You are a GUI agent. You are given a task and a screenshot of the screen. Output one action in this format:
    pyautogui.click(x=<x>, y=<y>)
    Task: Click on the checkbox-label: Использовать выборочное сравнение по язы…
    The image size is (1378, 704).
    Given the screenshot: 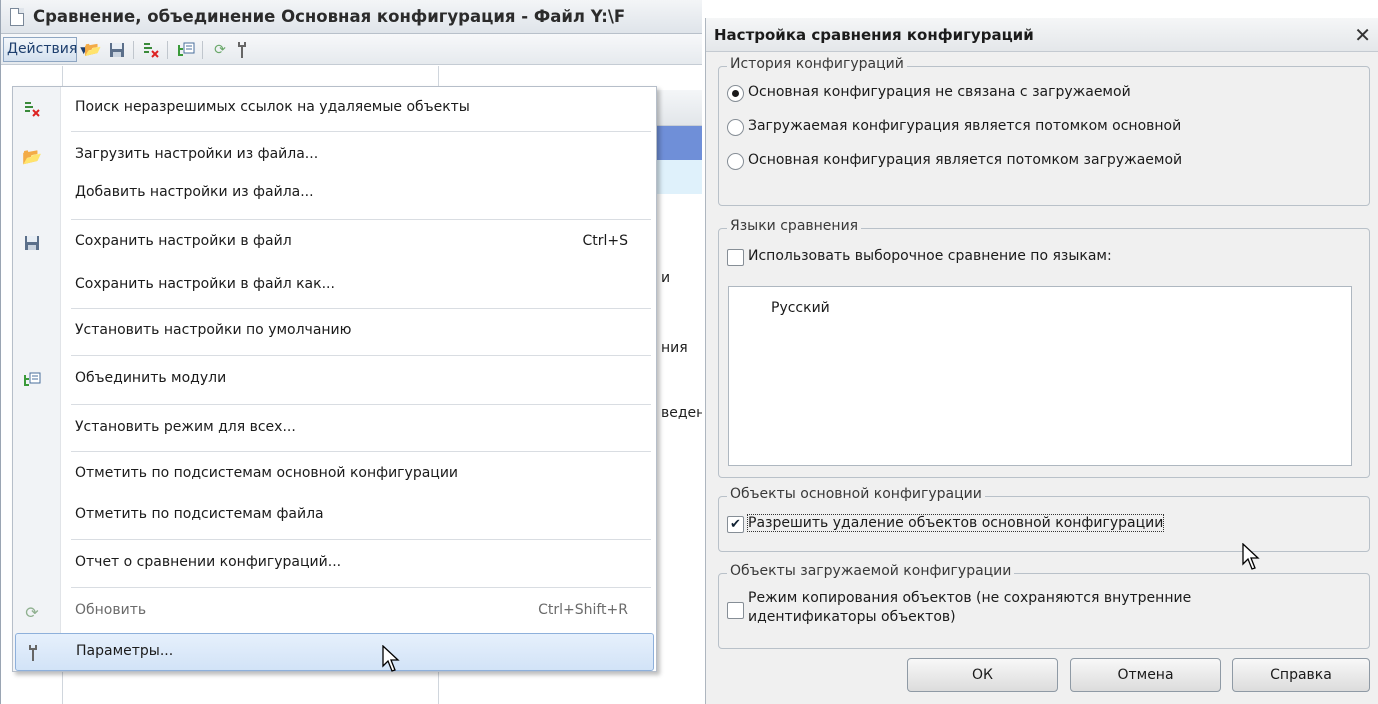 What is the action you would take?
    pyautogui.click(x=930, y=256)
    